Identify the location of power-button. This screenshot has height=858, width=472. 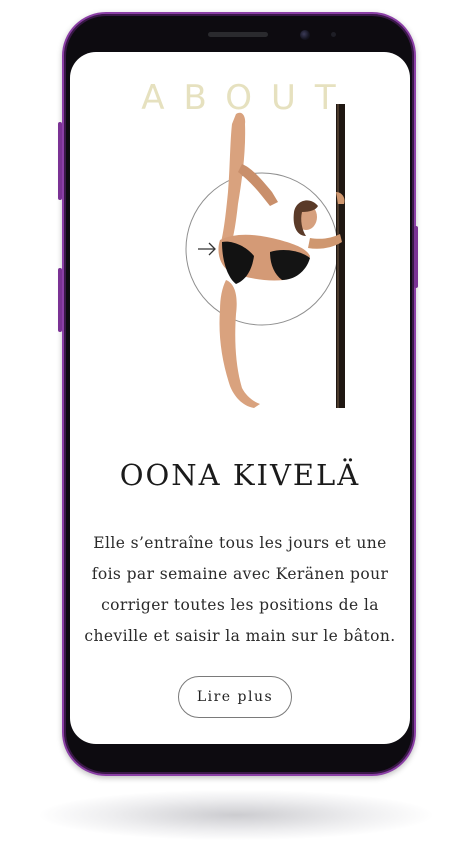
(416, 257).